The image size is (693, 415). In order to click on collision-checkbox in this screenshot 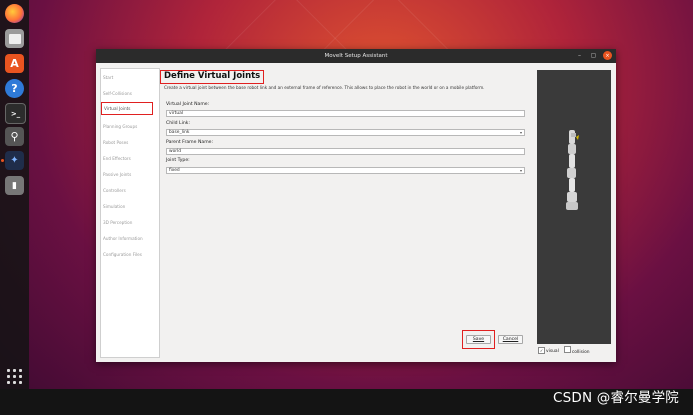, I will do `click(567, 349)`.